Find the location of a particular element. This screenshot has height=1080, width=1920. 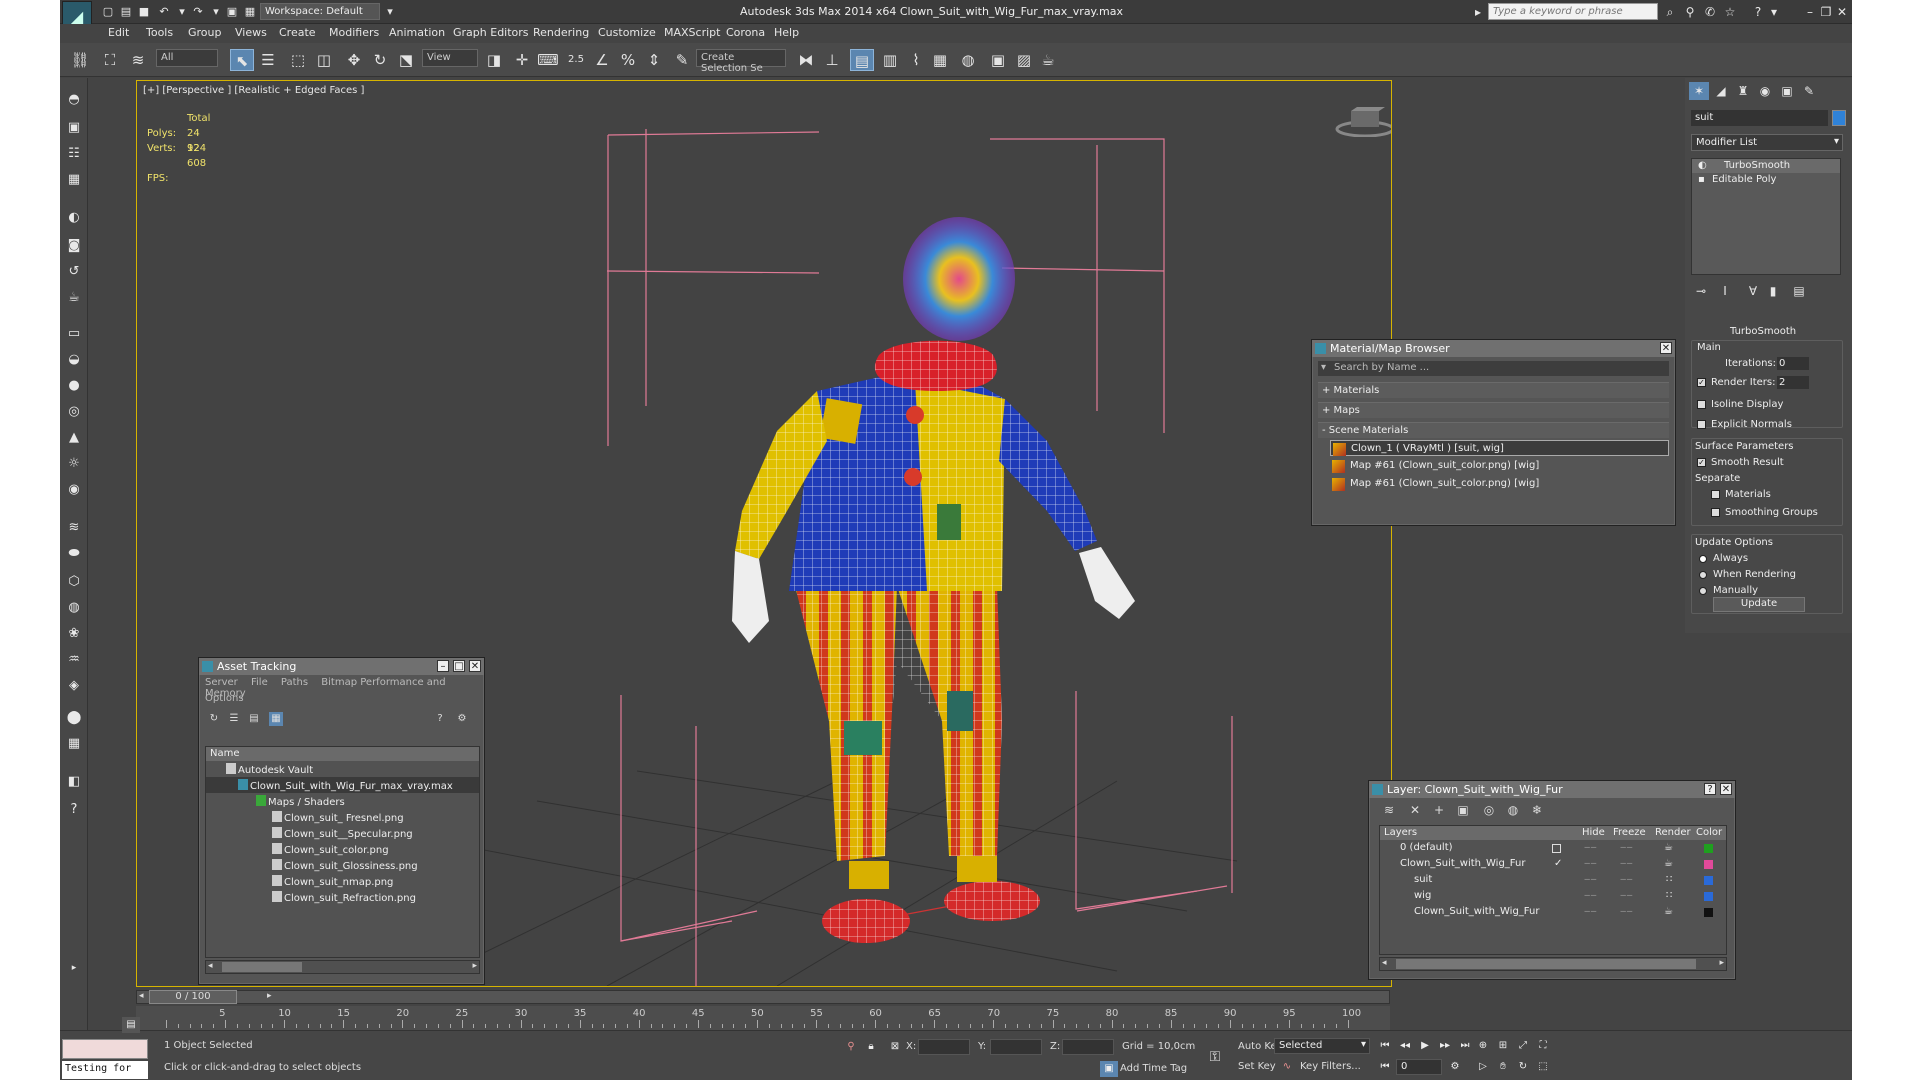

current-frame-field: 0 is located at coordinates (1419, 1067).